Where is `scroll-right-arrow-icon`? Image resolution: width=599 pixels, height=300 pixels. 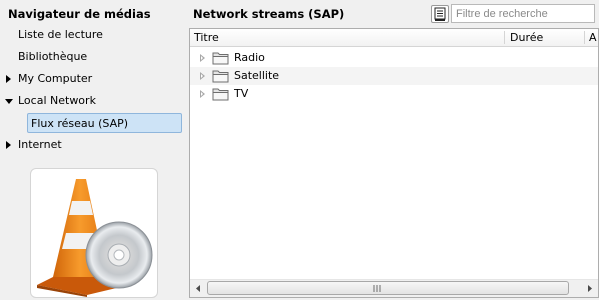 scroll-right-arrow-icon is located at coordinates (590, 288).